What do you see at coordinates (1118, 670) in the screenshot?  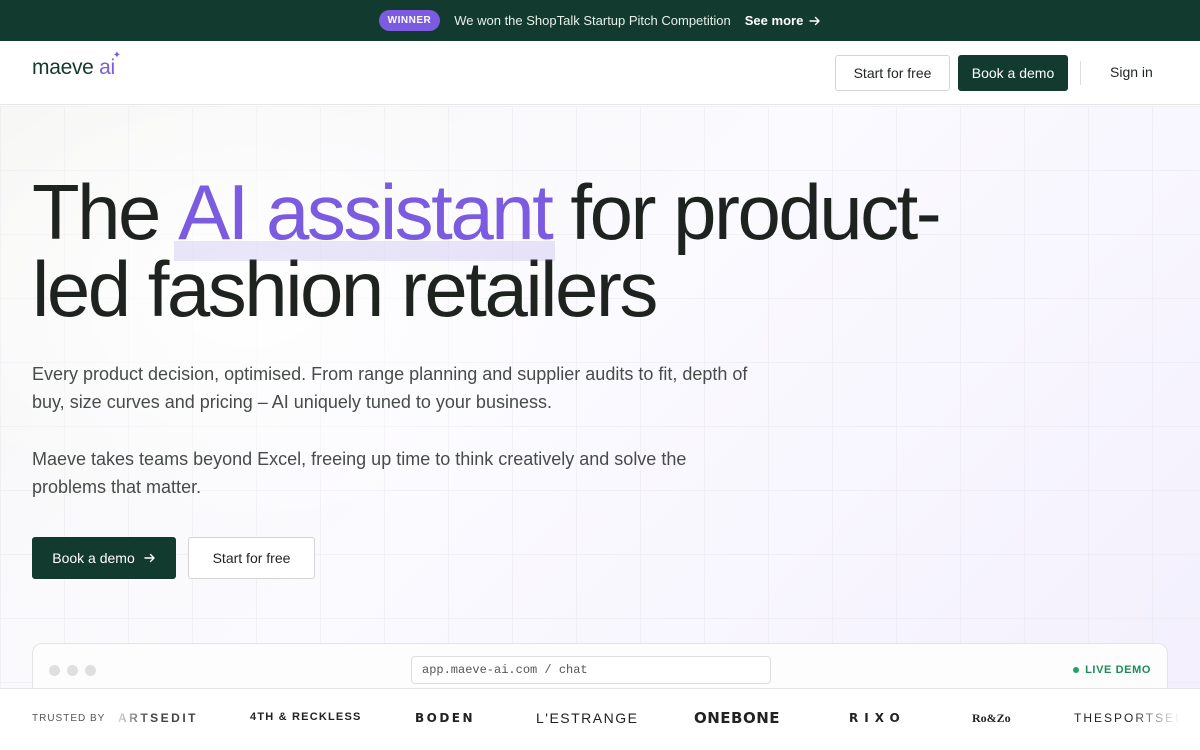 I see `live-demo-label: LIVE DEMO` at bounding box center [1118, 670].